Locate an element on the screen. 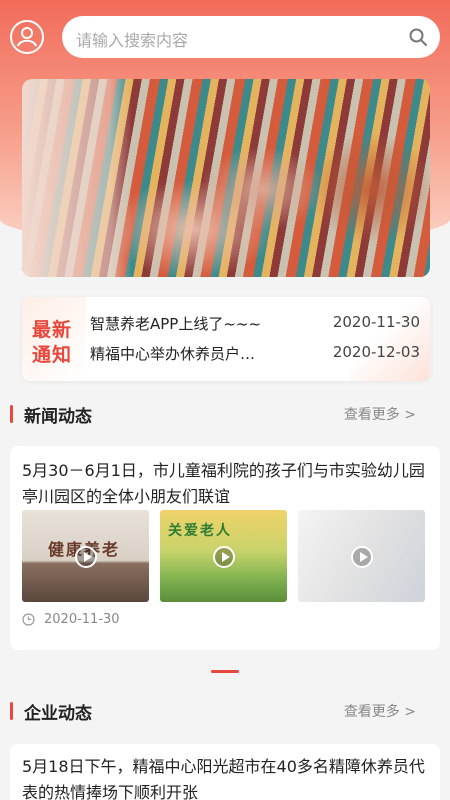 The width and height of the screenshot is (450, 800). search-input: 请输入搜索内容 is located at coordinates (132, 39).